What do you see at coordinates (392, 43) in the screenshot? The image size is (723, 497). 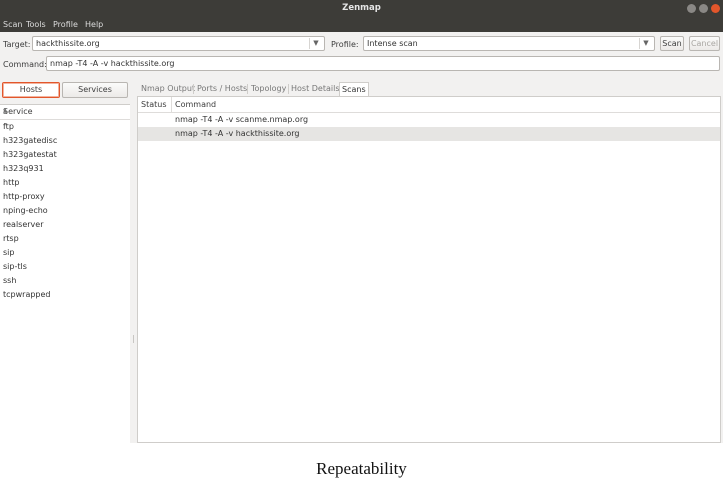 I see `profile-value: Intense scan` at bounding box center [392, 43].